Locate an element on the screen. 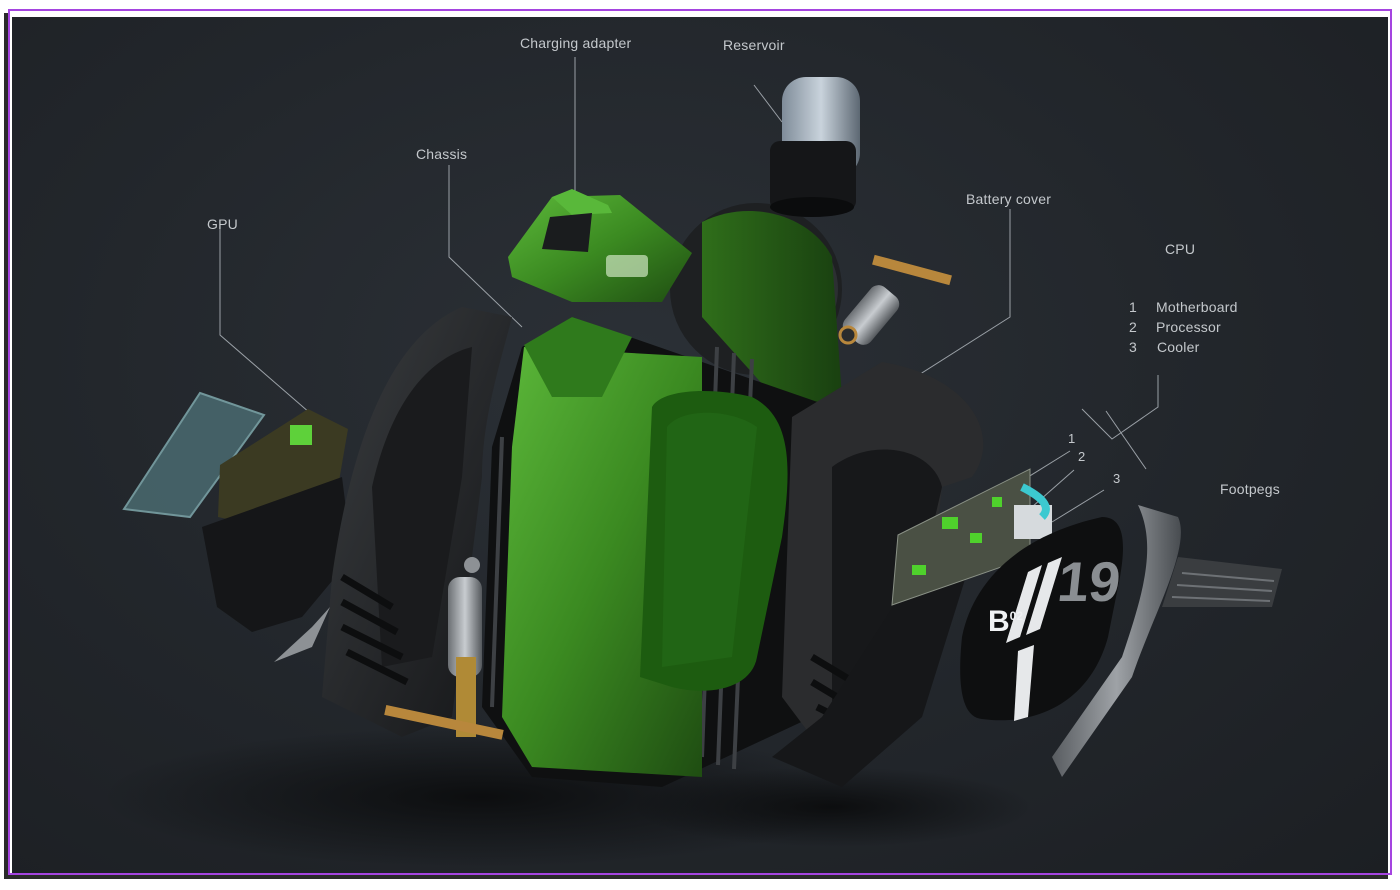  cpu-list-name: Processor is located at coordinates (1188, 327).